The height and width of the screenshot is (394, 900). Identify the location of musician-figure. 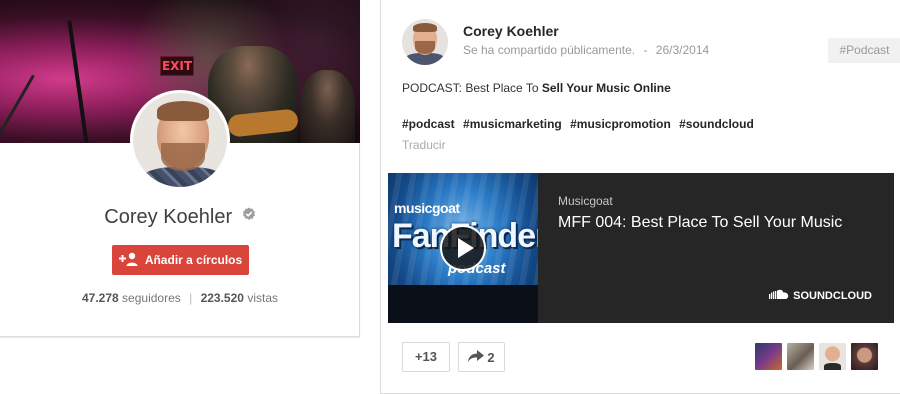
(327, 106).